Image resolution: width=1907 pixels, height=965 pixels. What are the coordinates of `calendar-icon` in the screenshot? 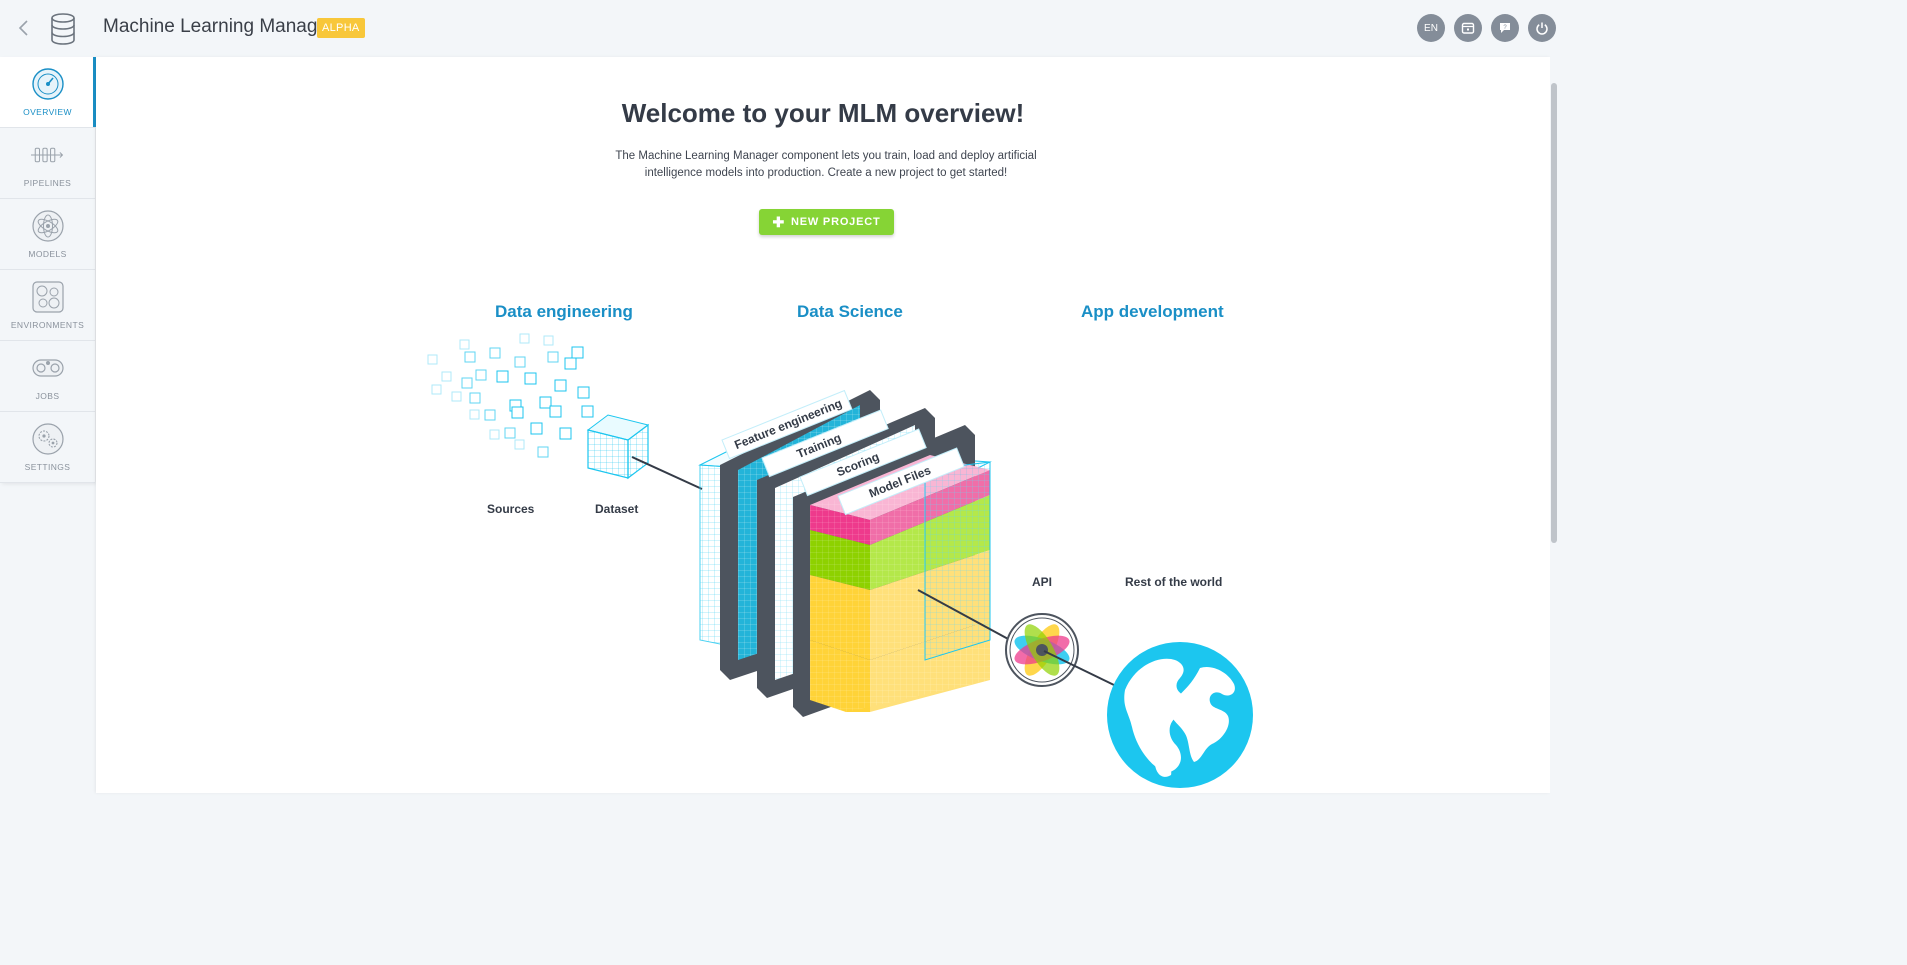 It's located at (1468, 28).